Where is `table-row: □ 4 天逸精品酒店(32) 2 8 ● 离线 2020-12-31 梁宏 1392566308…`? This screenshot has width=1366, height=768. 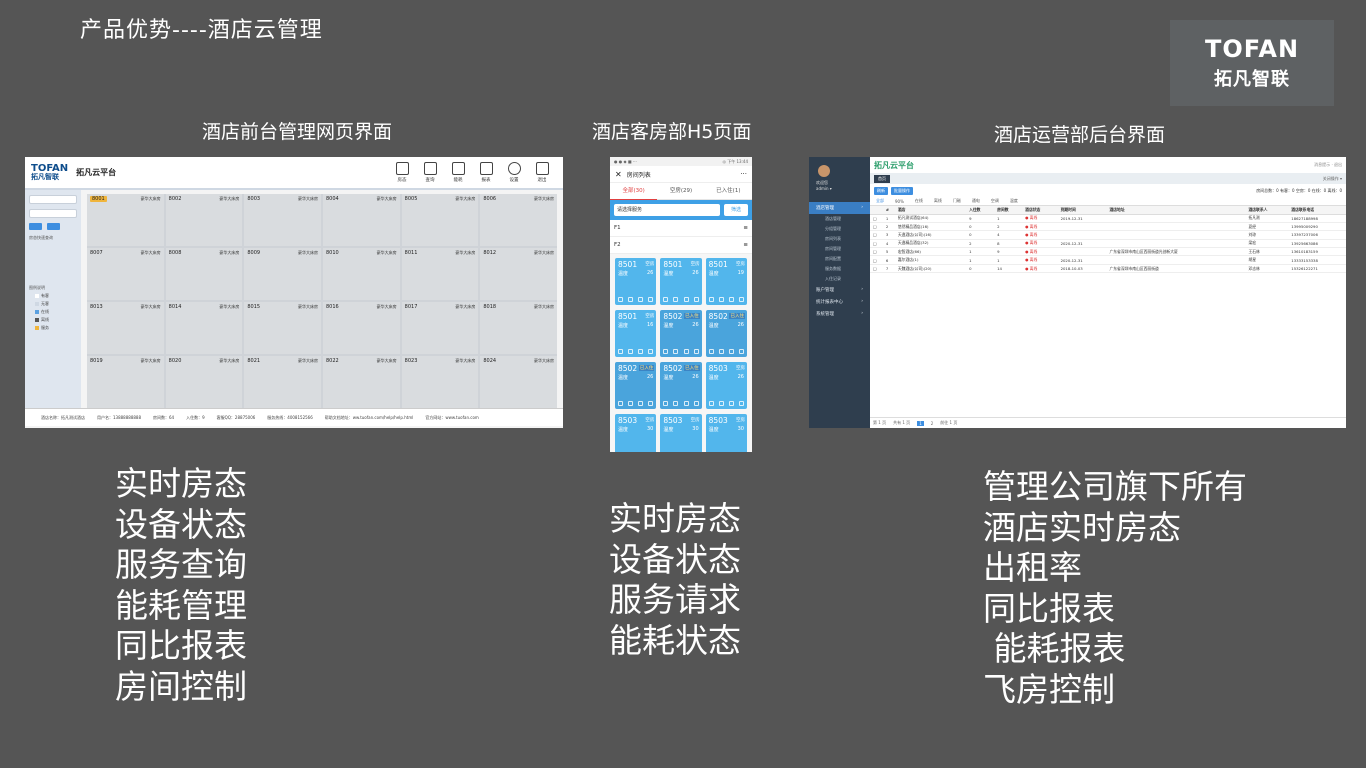
table-row: □ 4 天逸精品酒店(32) 2 8 ● 离线 2020-12-31 梁宏 1392566308… is located at coordinates (1108, 244).